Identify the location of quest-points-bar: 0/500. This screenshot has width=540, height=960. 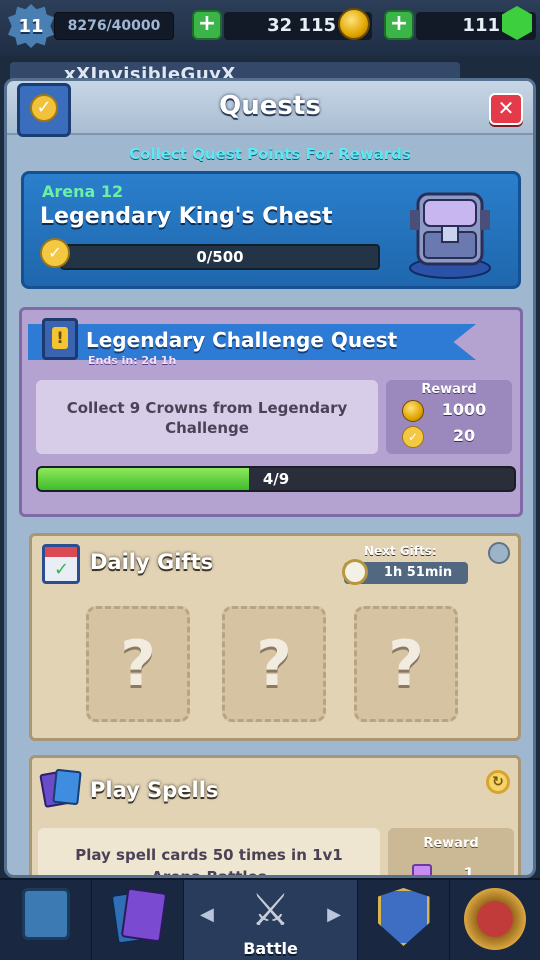
(220, 257).